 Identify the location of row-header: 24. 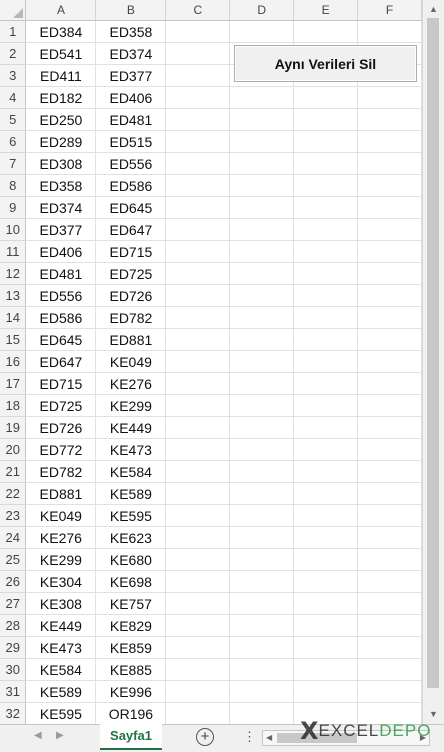
(13, 537).